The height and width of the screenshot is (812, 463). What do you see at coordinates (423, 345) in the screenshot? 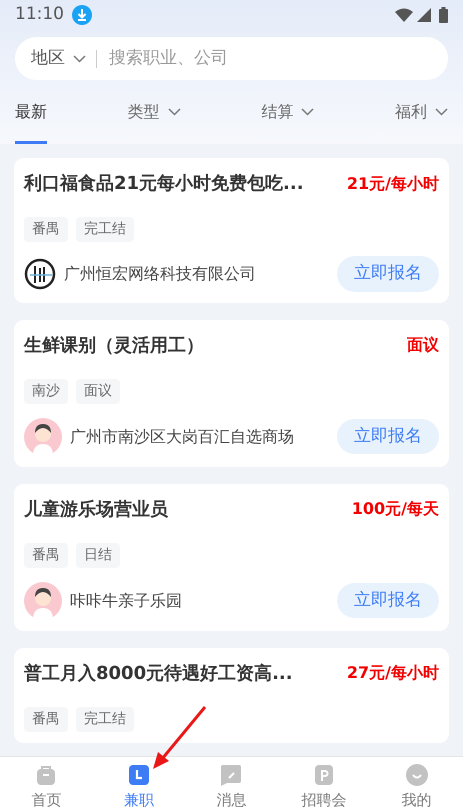
I see `job-pay: 面议` at bounding box center [423, 345].